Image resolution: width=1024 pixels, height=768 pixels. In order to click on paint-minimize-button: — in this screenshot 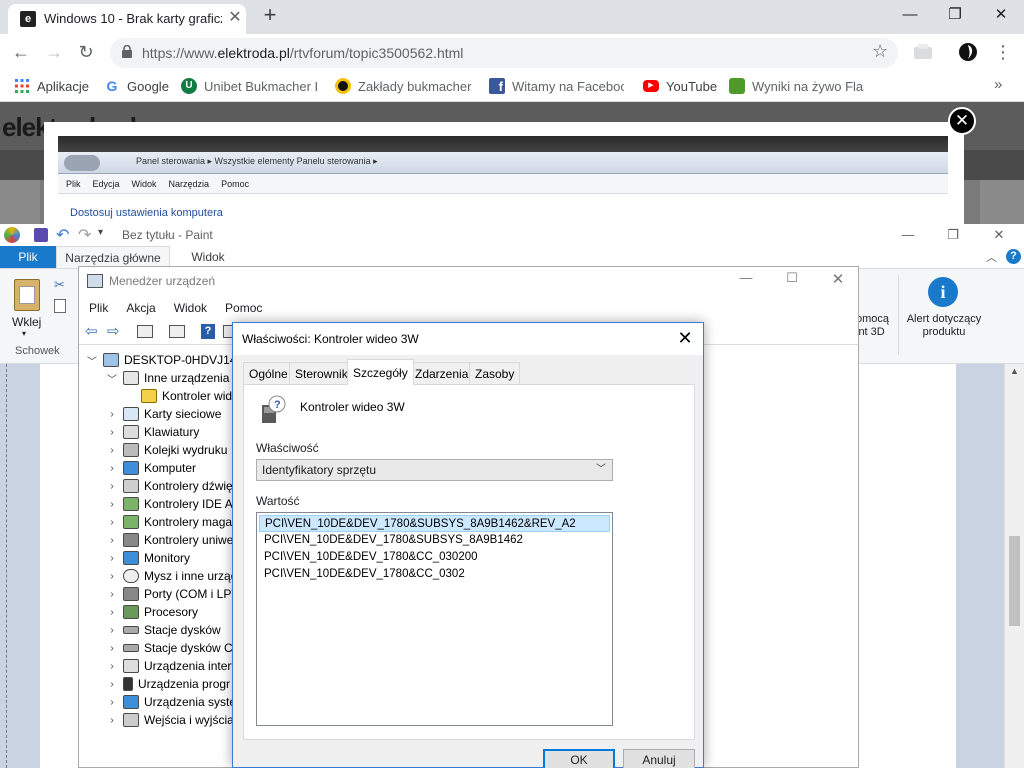, I will do `click(908, 235)`.